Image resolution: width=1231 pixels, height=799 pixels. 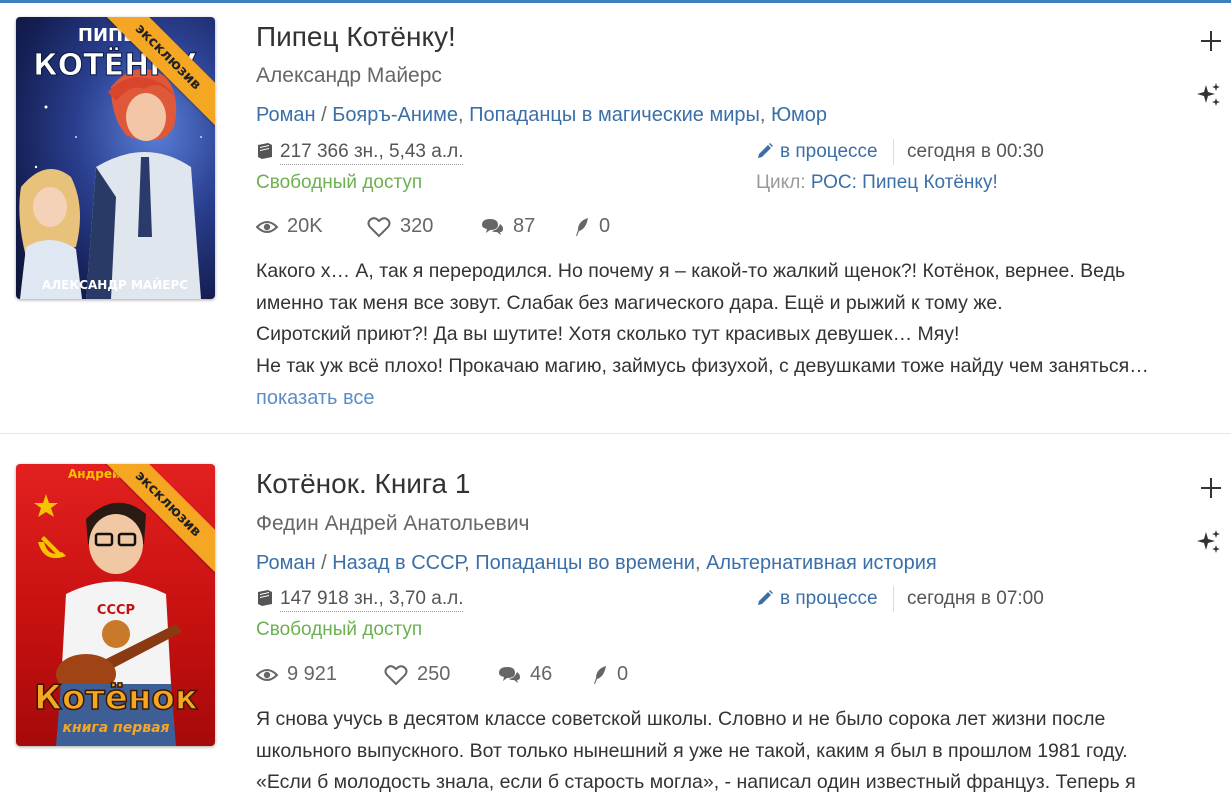 I want to click on book-size: 217 366 зн., 5,43 а.л., so click(x=360, y=153).